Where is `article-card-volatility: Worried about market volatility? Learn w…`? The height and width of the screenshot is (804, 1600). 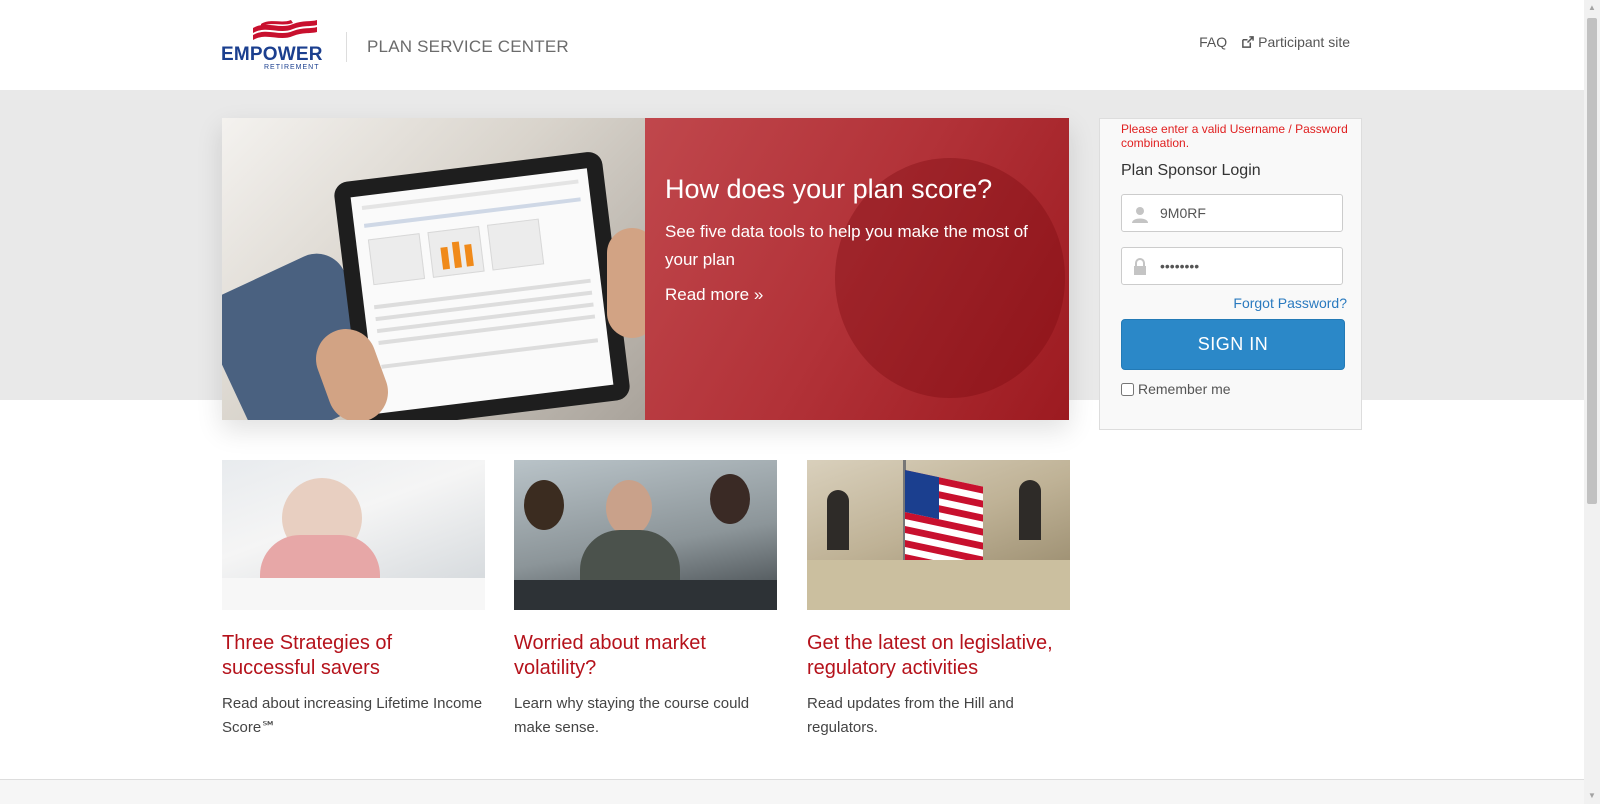 article-card-volatility: Worried about market volatility? Learn w… is located at coordinates (645, 600).